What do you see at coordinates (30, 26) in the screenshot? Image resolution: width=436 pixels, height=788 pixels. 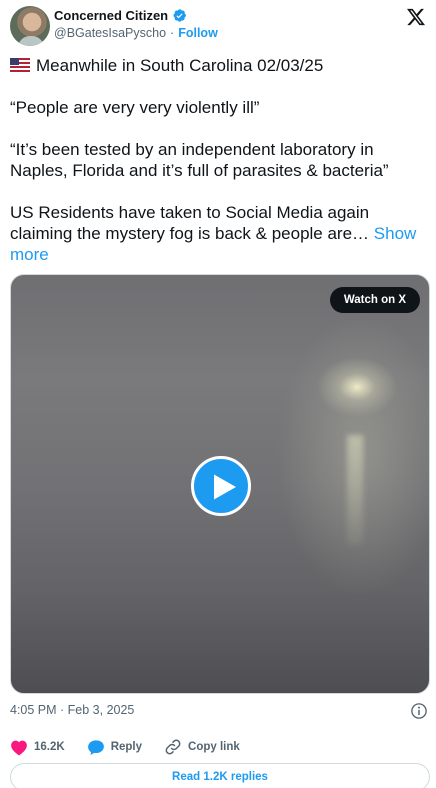 I see `avatar` at bounding box center [30, 26].